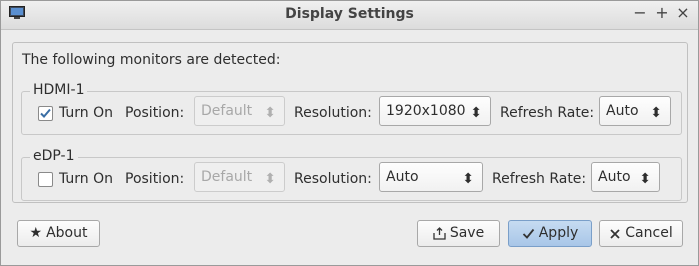 Image resolution: width=699 pixels, height=266 pixels. Describe the element at coordinates (426, 111) in the screenshot. I see `resolution-value: 1920x1080` at that location.